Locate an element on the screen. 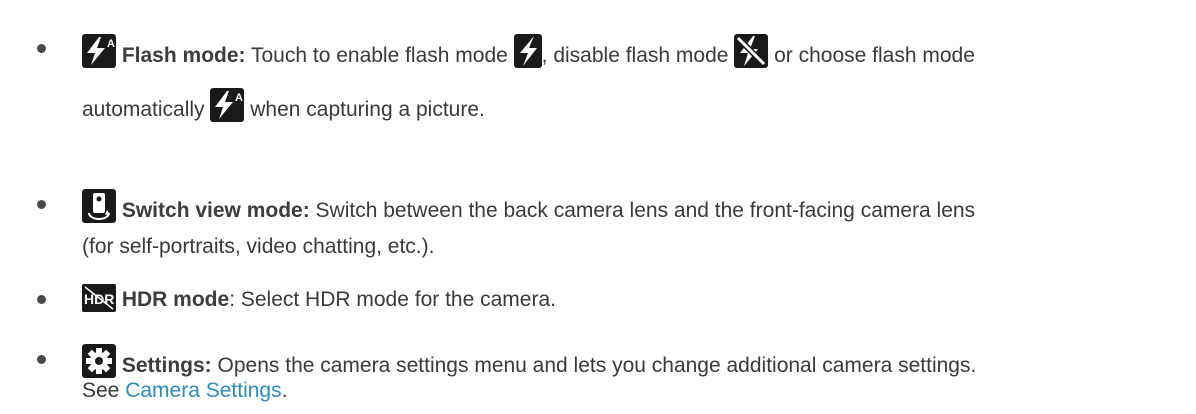 The image size is (1196, 414). hdr-text: : Select HDR mode for the camera. is located at coordinates (392, 299).